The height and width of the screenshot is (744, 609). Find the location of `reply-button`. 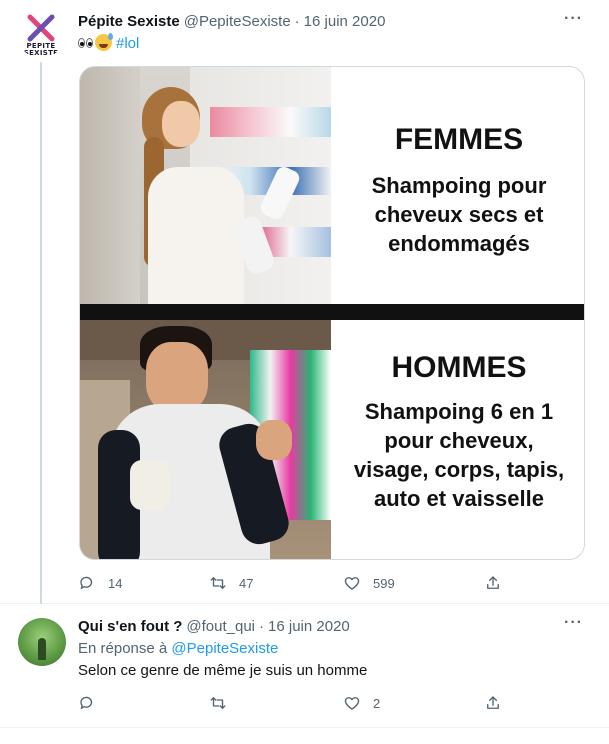

reply-button is located at coordinates (93, 703).